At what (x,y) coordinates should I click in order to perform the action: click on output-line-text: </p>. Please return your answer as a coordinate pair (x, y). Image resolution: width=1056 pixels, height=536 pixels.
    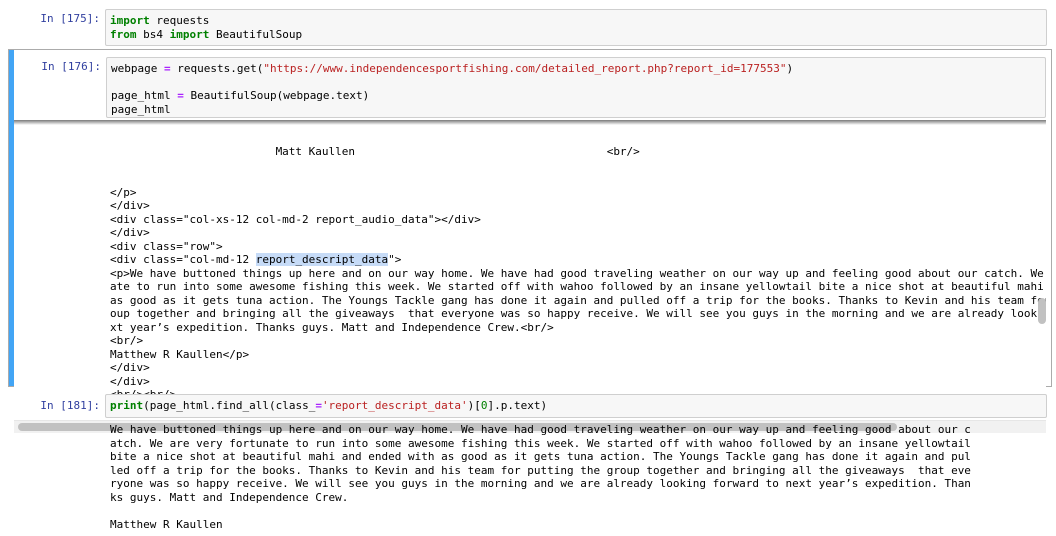
    Looking at the image, I should click on (123, 192).